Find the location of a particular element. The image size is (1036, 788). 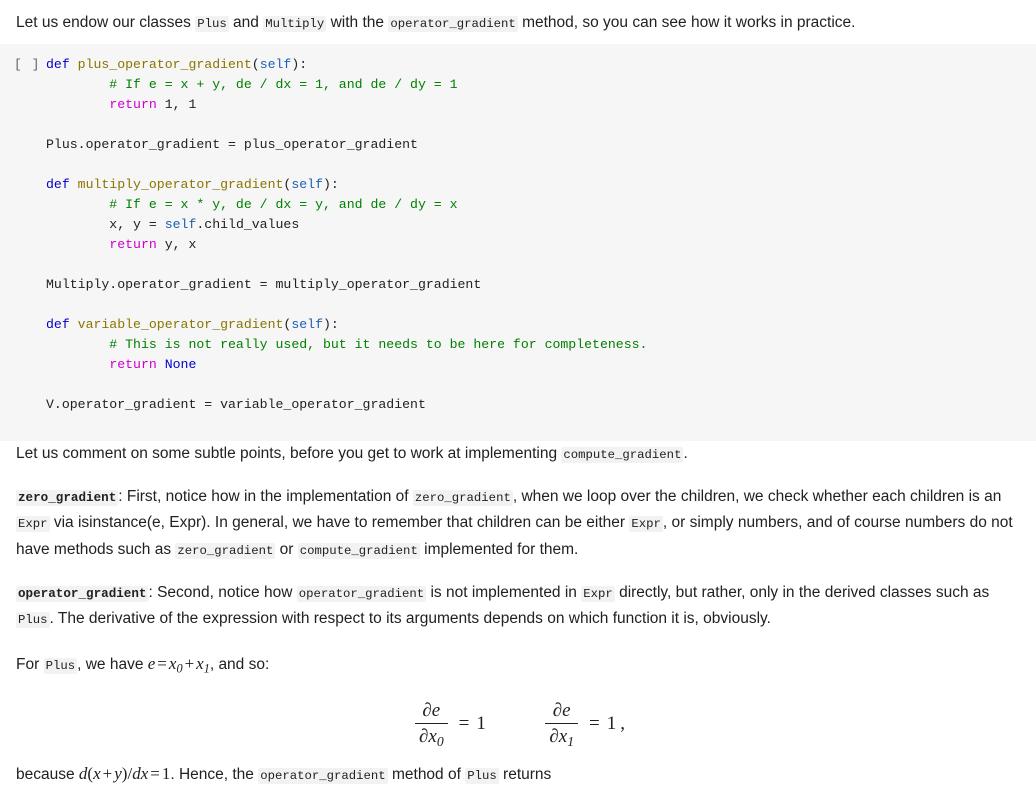

p2-text-f: implemented for them. is located at coordinates (499, 549).